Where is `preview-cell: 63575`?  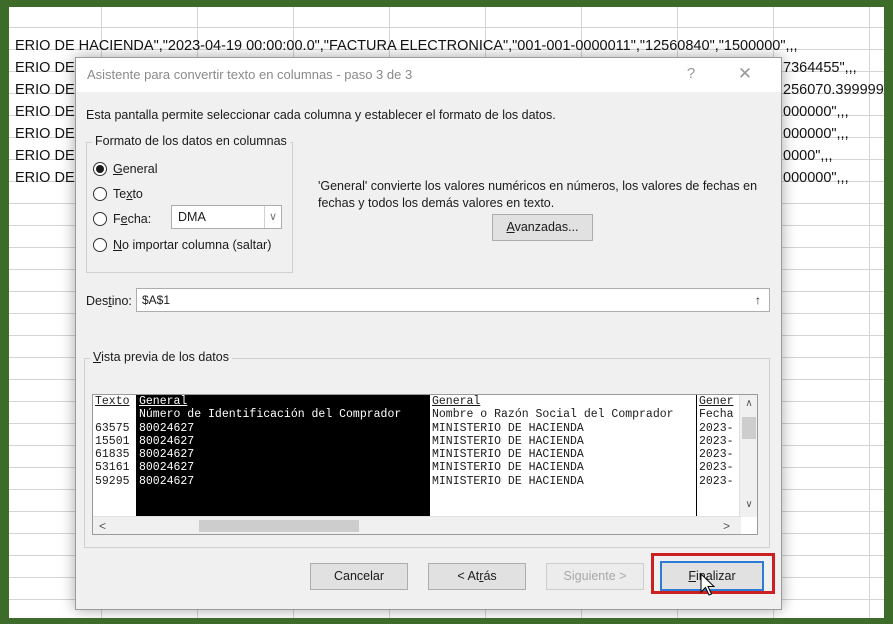
preview-cell: 63575 is located at coordinates (112, 428).